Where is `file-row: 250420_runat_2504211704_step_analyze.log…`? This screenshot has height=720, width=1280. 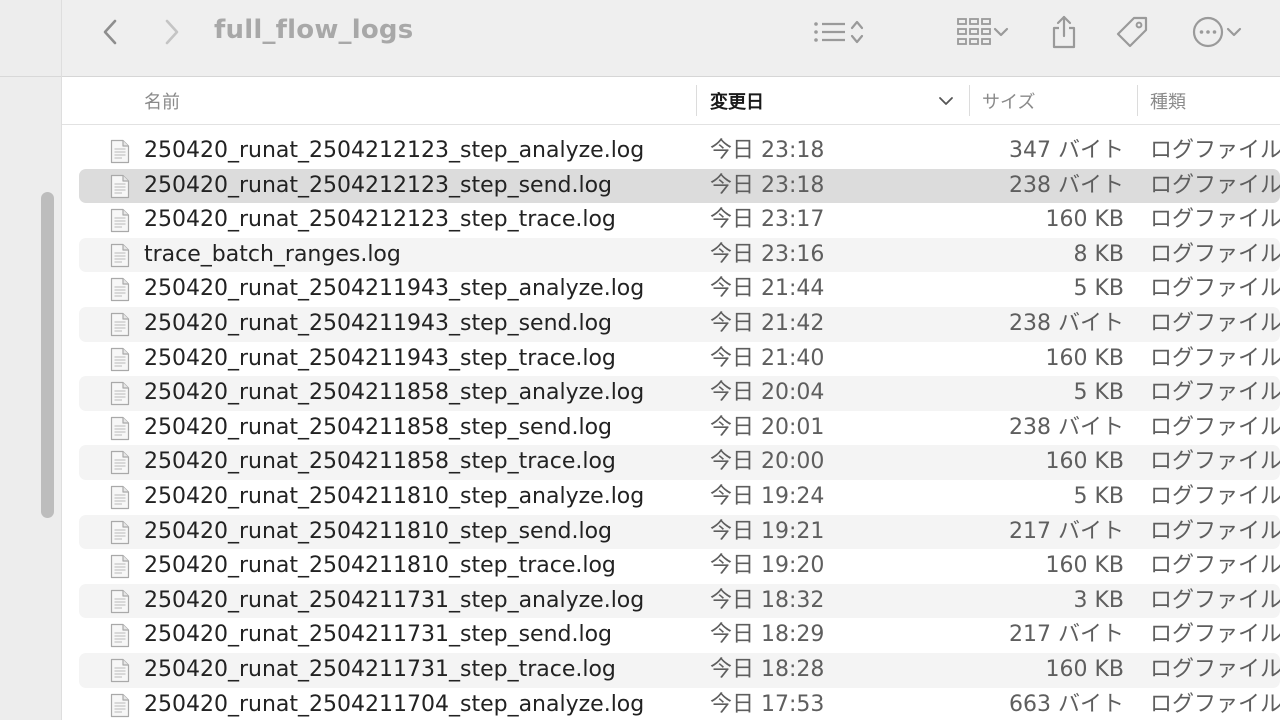
file-row: 250420_runat_2504211704_step_analyze.log… is located at coordinates (671, 704).